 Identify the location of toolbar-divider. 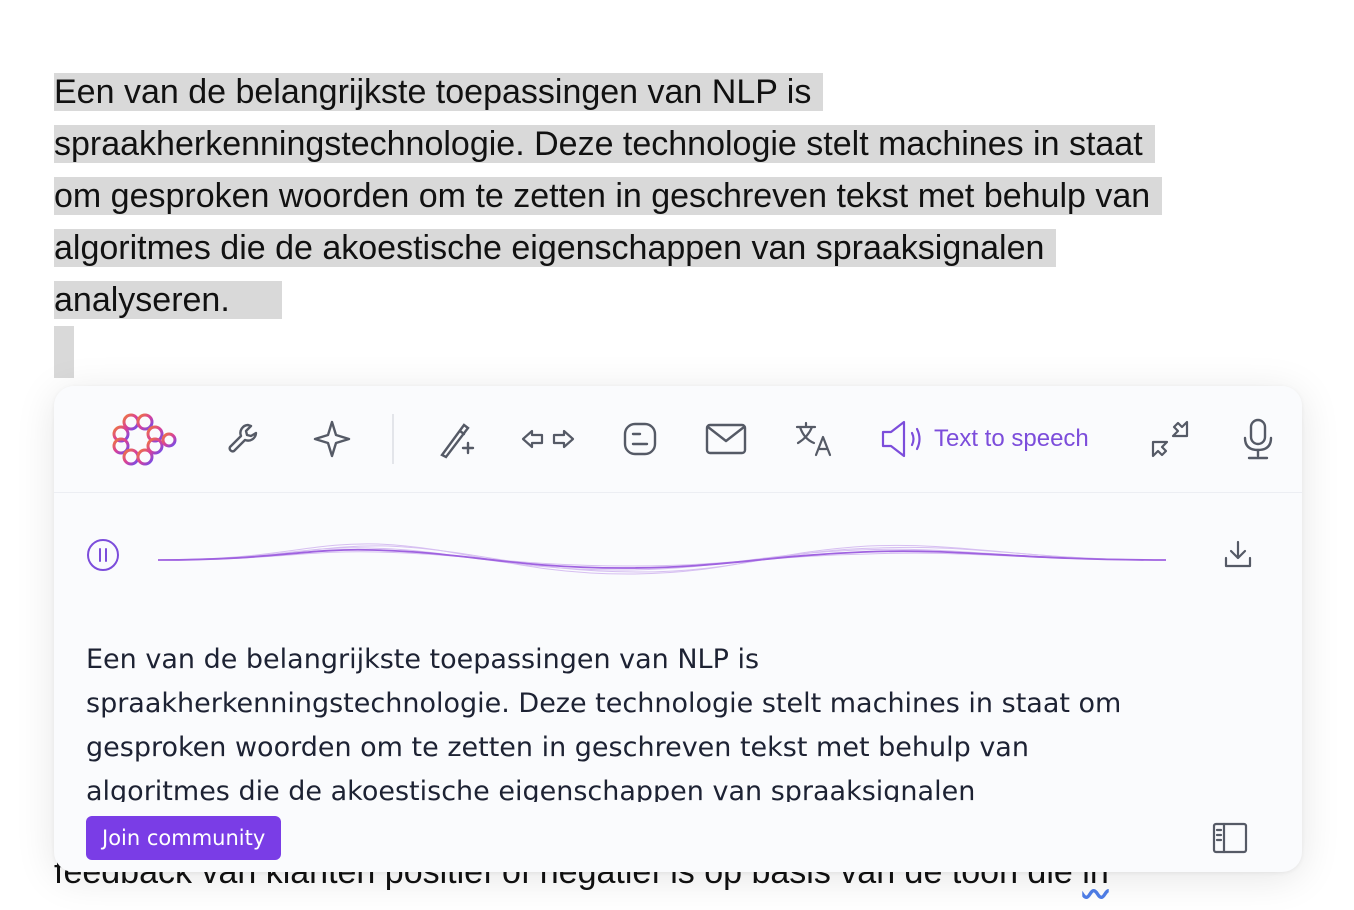
(393, 439).